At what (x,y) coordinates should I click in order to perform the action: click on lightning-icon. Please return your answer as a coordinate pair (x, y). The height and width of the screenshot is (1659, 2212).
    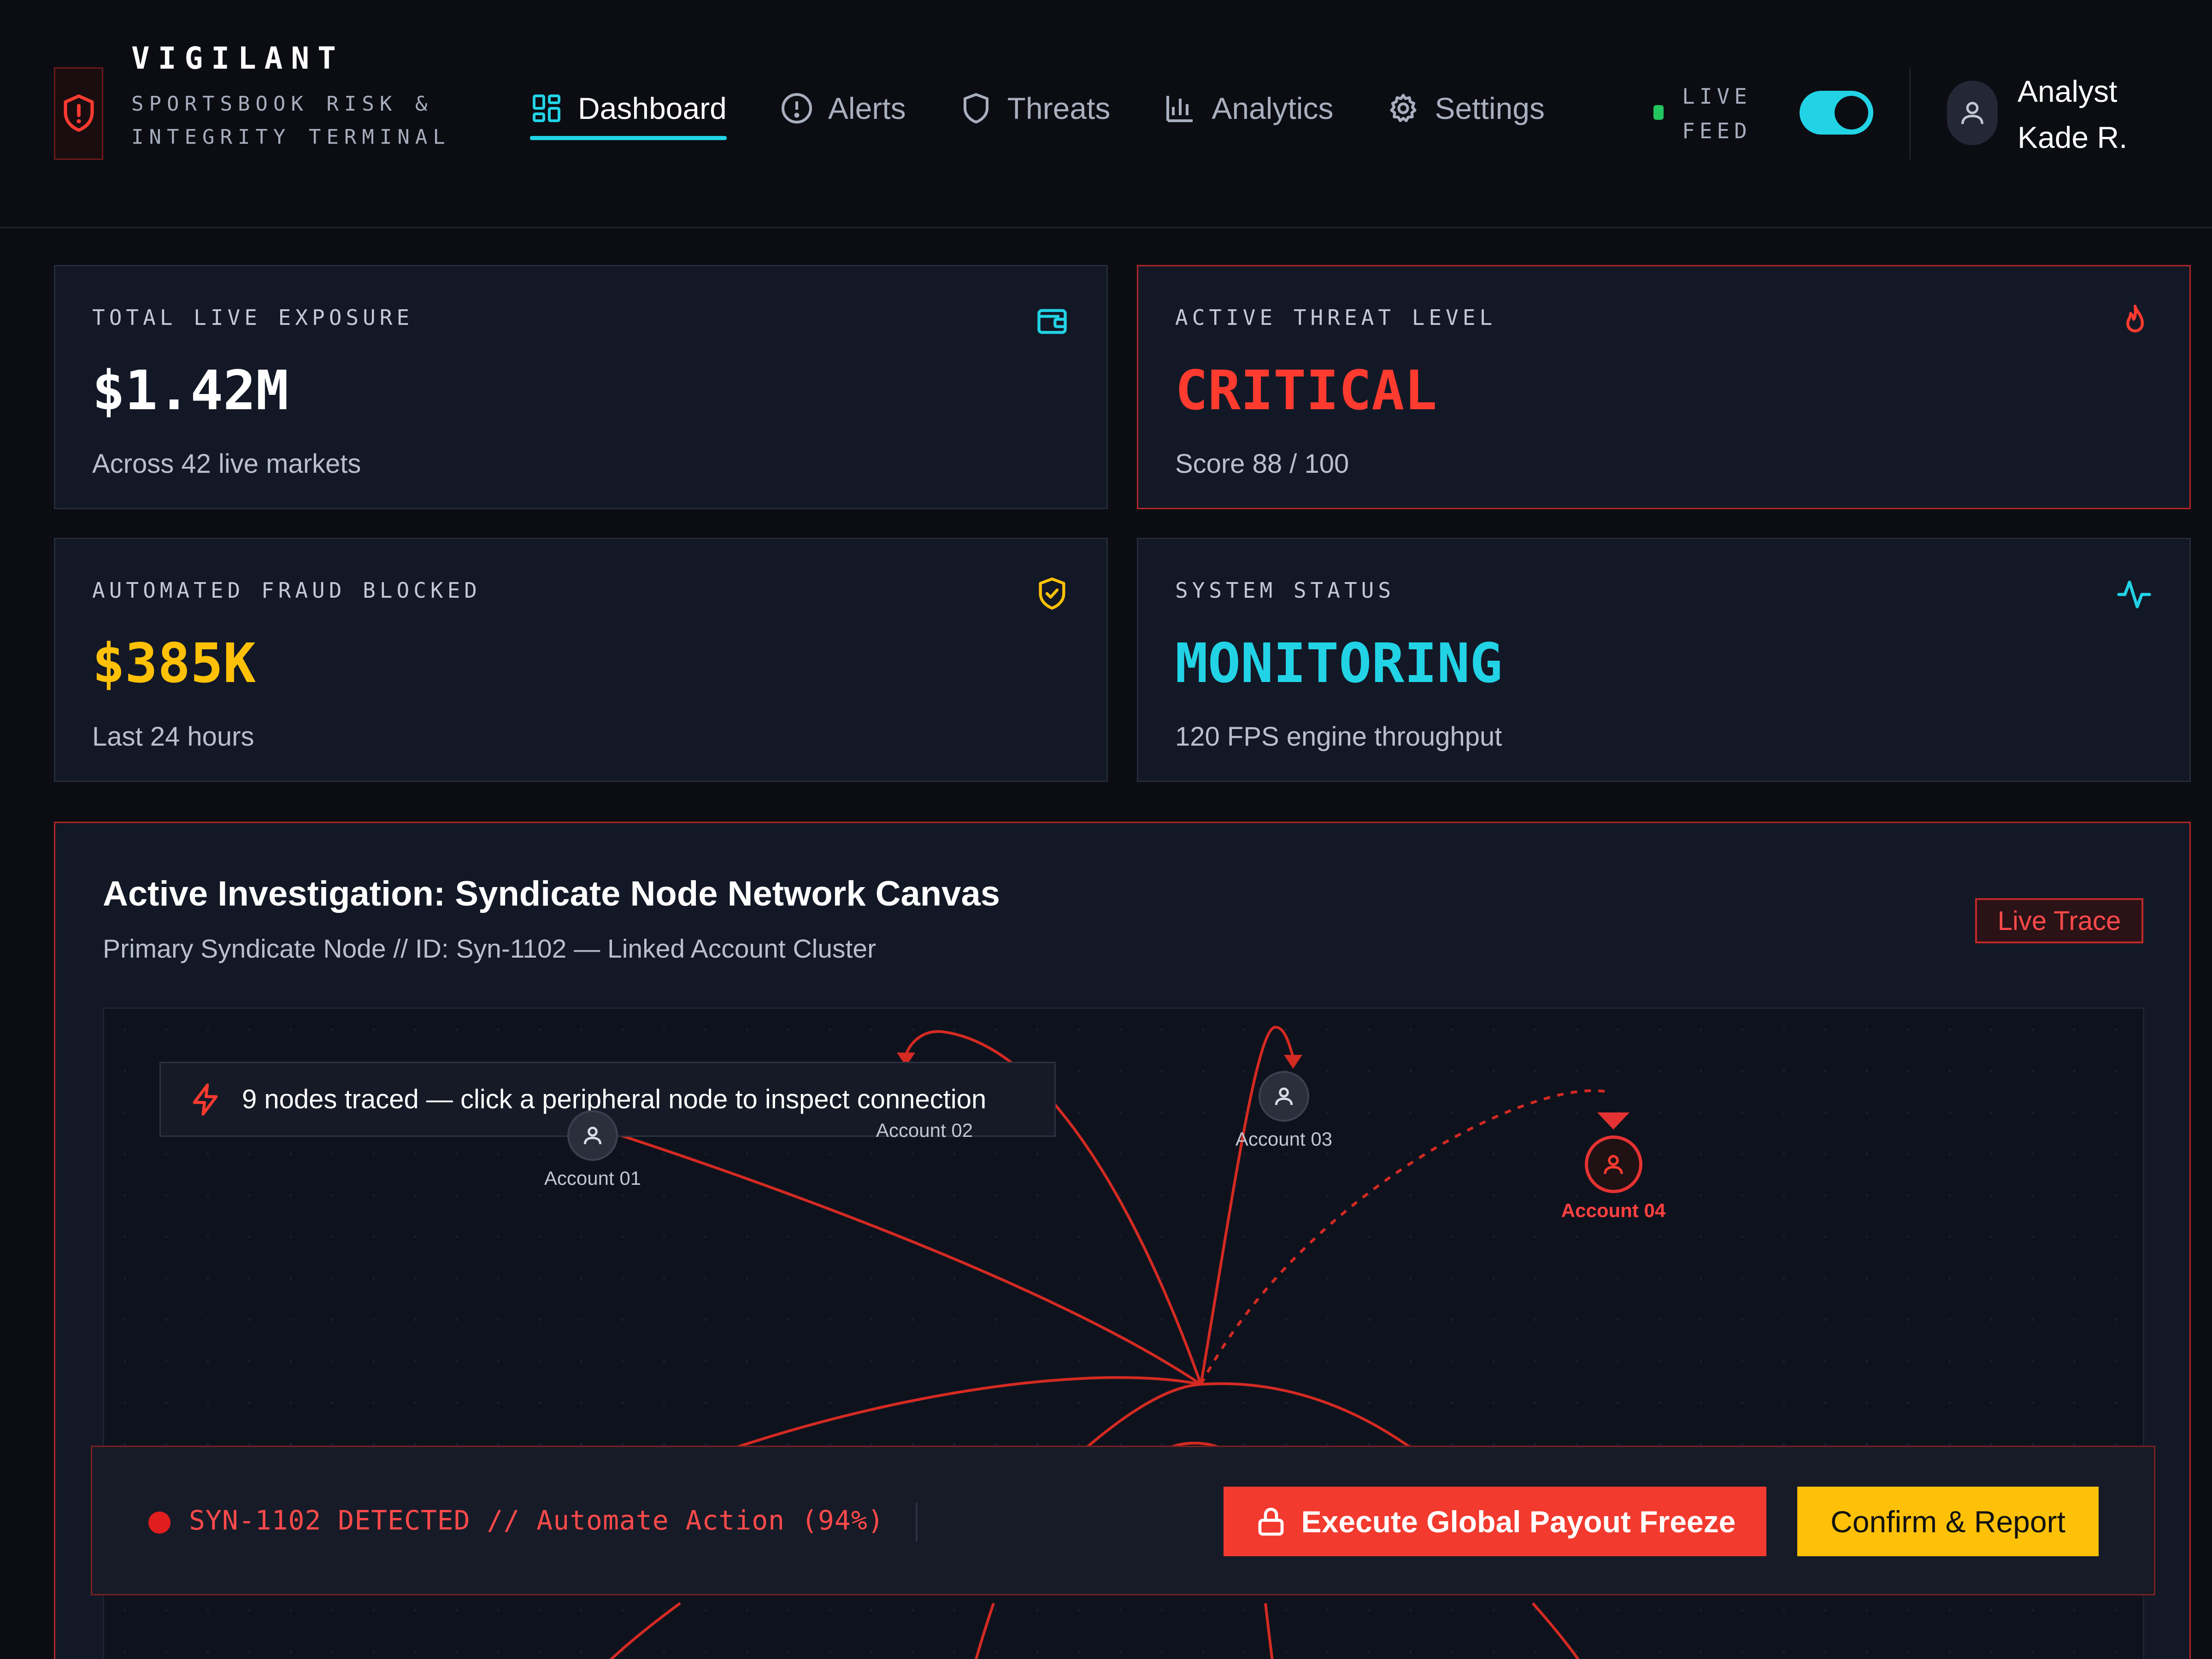
    Looking at the image, I should click on (205, 1099).